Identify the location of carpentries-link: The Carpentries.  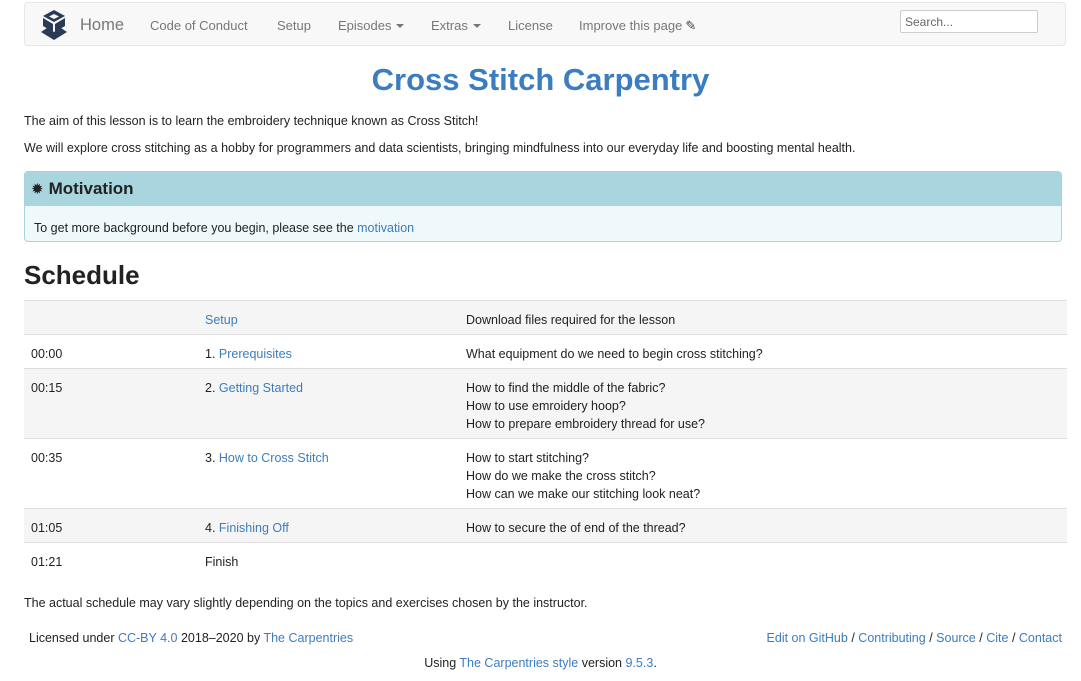
(308, 638).